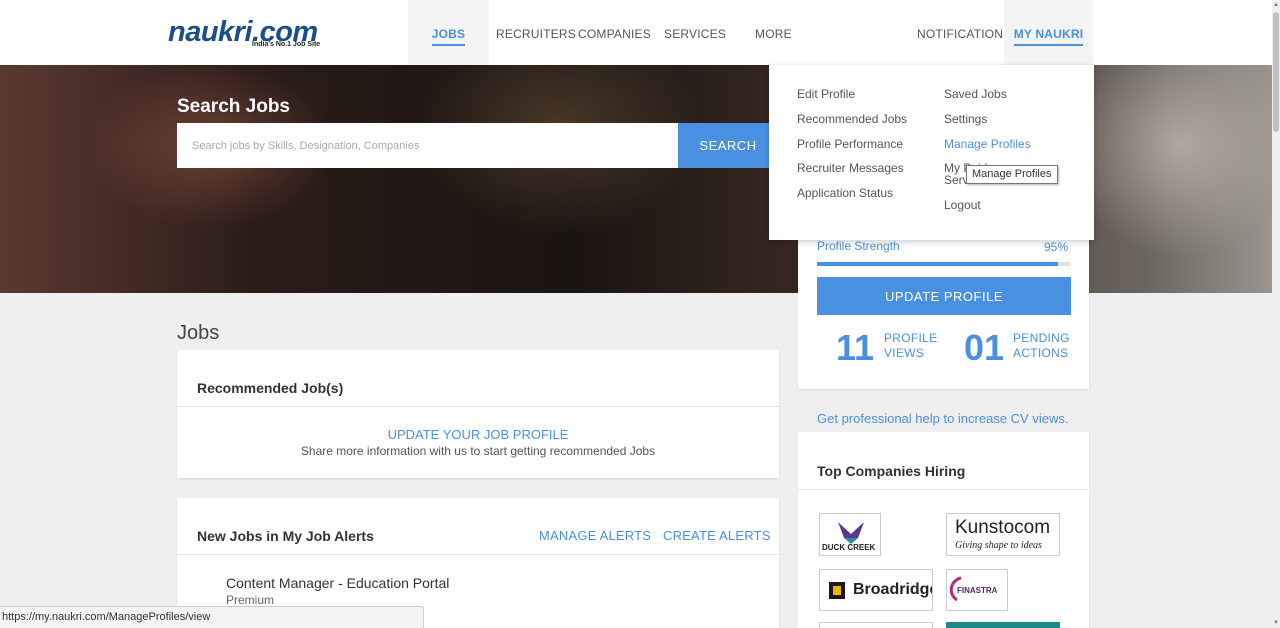 The width and height of the screenshot is (1280, 628). I want to click on menu-recommended-jobs: Recommended Jobs, so click(852, 119).